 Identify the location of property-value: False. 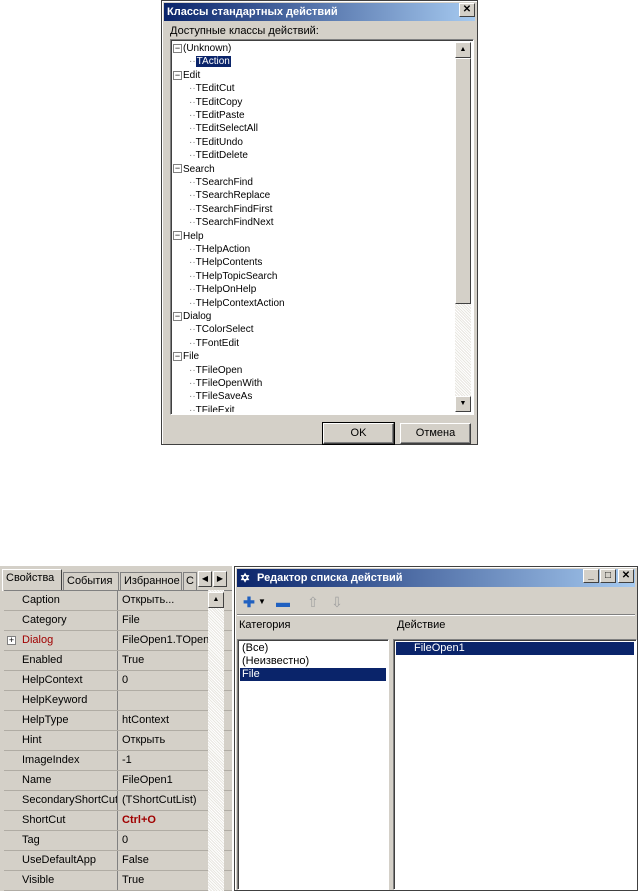
(166, 860).